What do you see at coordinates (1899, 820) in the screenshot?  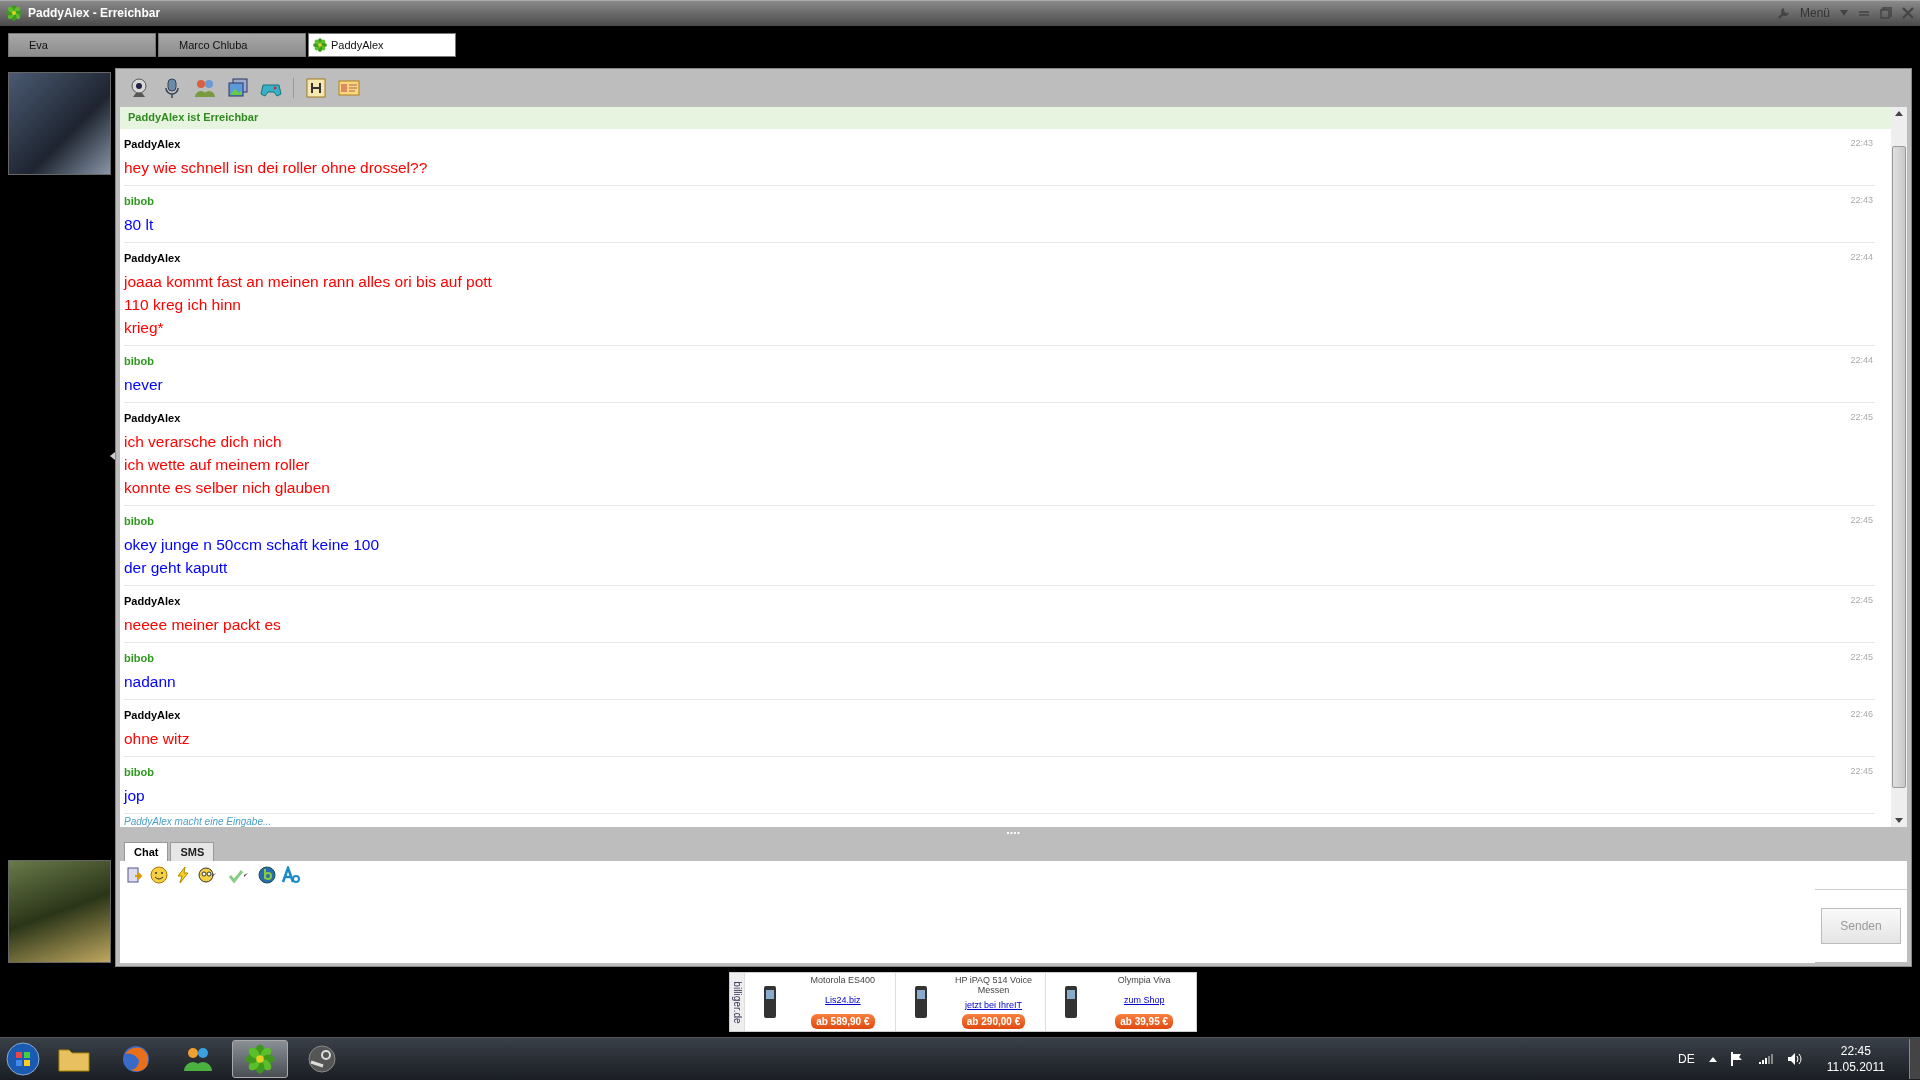 I see `scroll-down-icon` at bounding box center [1899, 820].